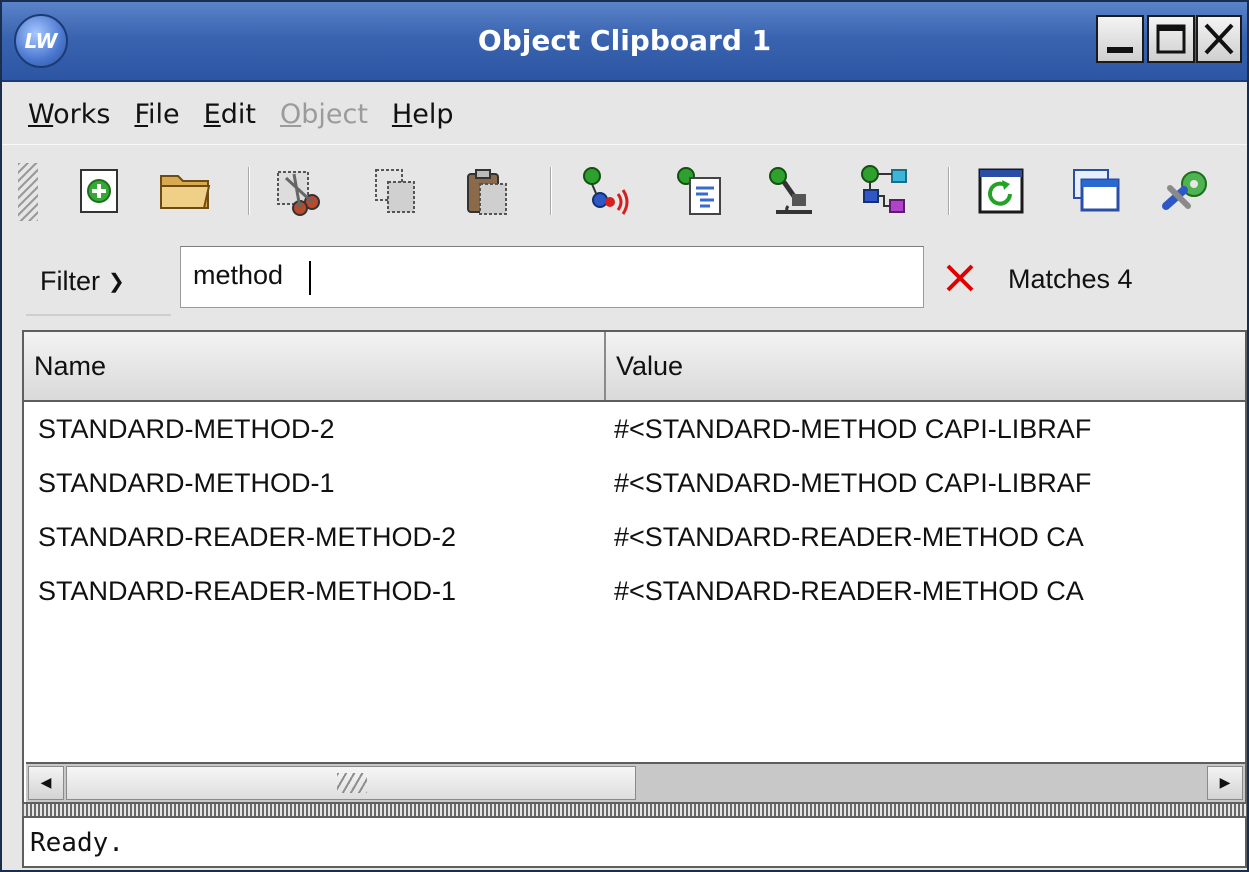 The image size is (1249, 872). What do you see at coordinates (634, 842) in the screenshot?
I see `status-bar: Ready.` at bounding box center [634, 842].